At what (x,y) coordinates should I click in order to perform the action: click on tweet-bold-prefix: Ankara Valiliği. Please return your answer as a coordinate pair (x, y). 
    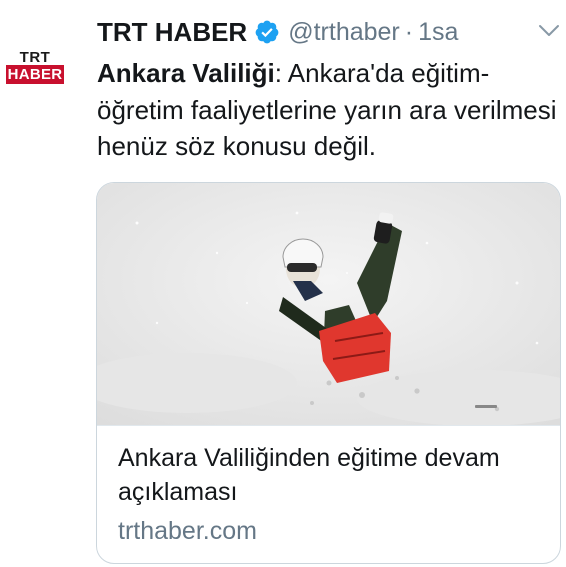
    Looking at the image, I should click on (186, 73).